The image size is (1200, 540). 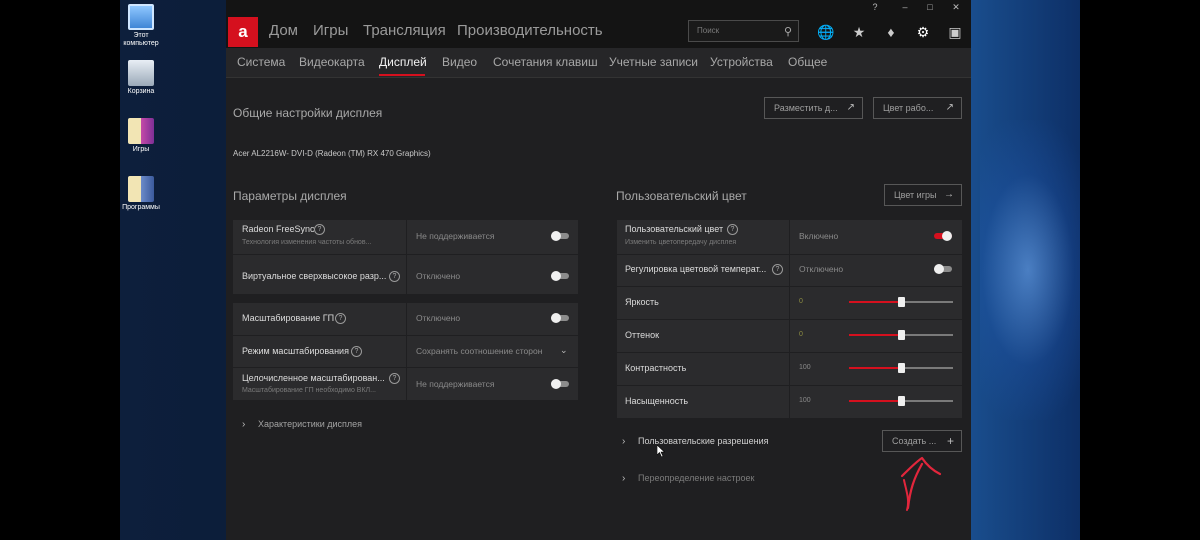 I want to click on hue-slider, so click(x=901, y=335).